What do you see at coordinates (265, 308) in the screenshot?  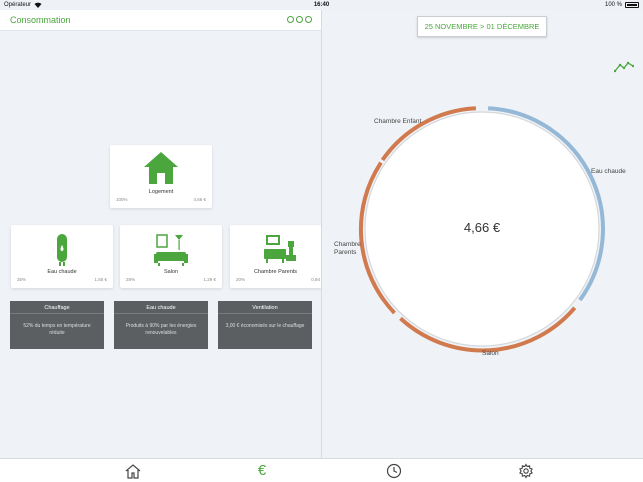 I see `info-tile-title: Ventilation` at bounding box center [265, 308].